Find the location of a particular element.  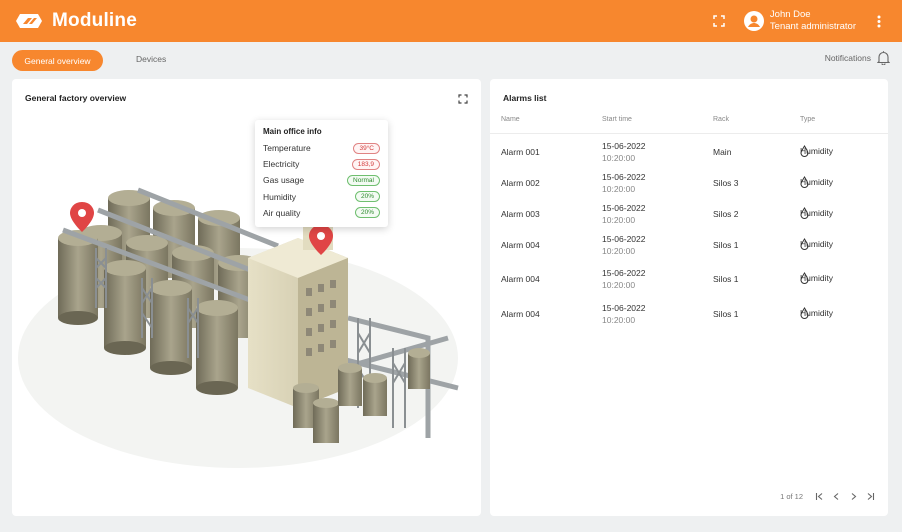

popup-row: Electricity 183,9 is located at coordinates (321, 164).